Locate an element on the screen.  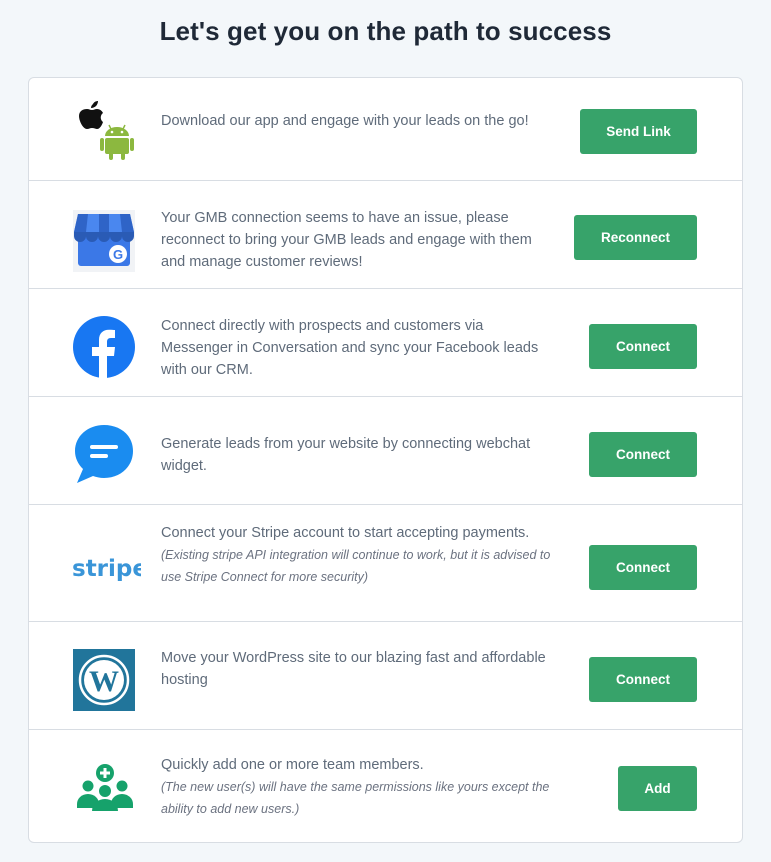
svg-text: G is located at coordinates (118, 254).